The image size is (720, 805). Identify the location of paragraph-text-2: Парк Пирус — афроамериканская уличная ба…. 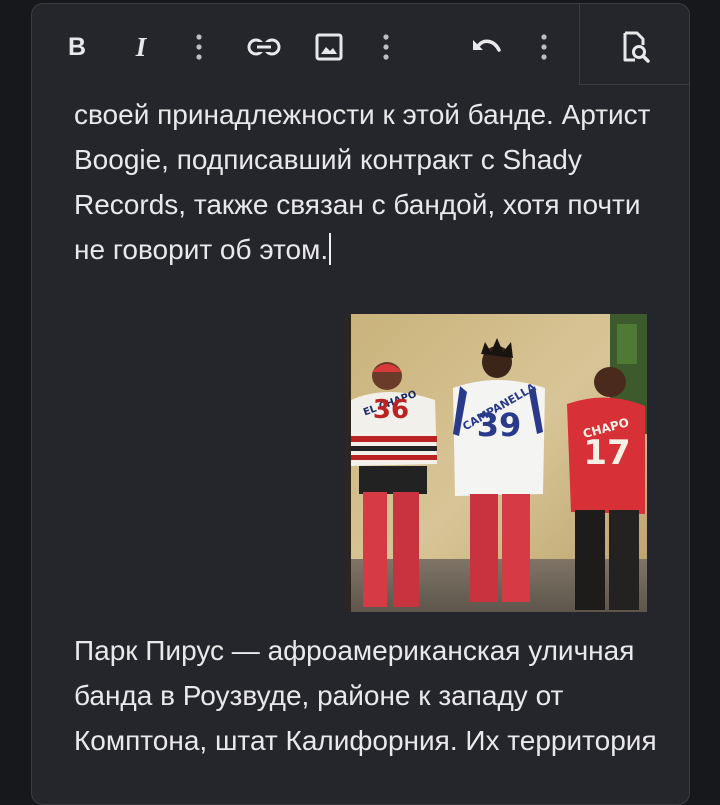
(365, 695).